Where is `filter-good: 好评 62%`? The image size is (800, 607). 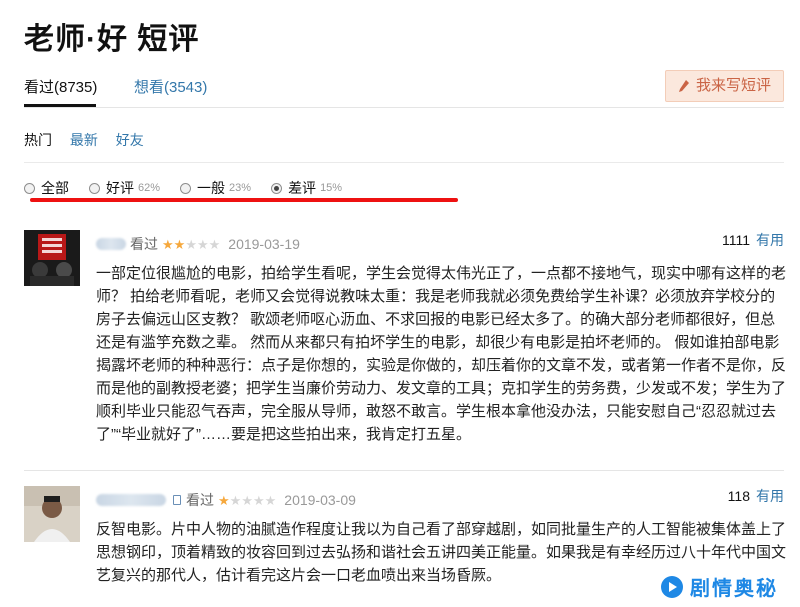
filter-good: 好评 62% is located at coordinates (124, 188).